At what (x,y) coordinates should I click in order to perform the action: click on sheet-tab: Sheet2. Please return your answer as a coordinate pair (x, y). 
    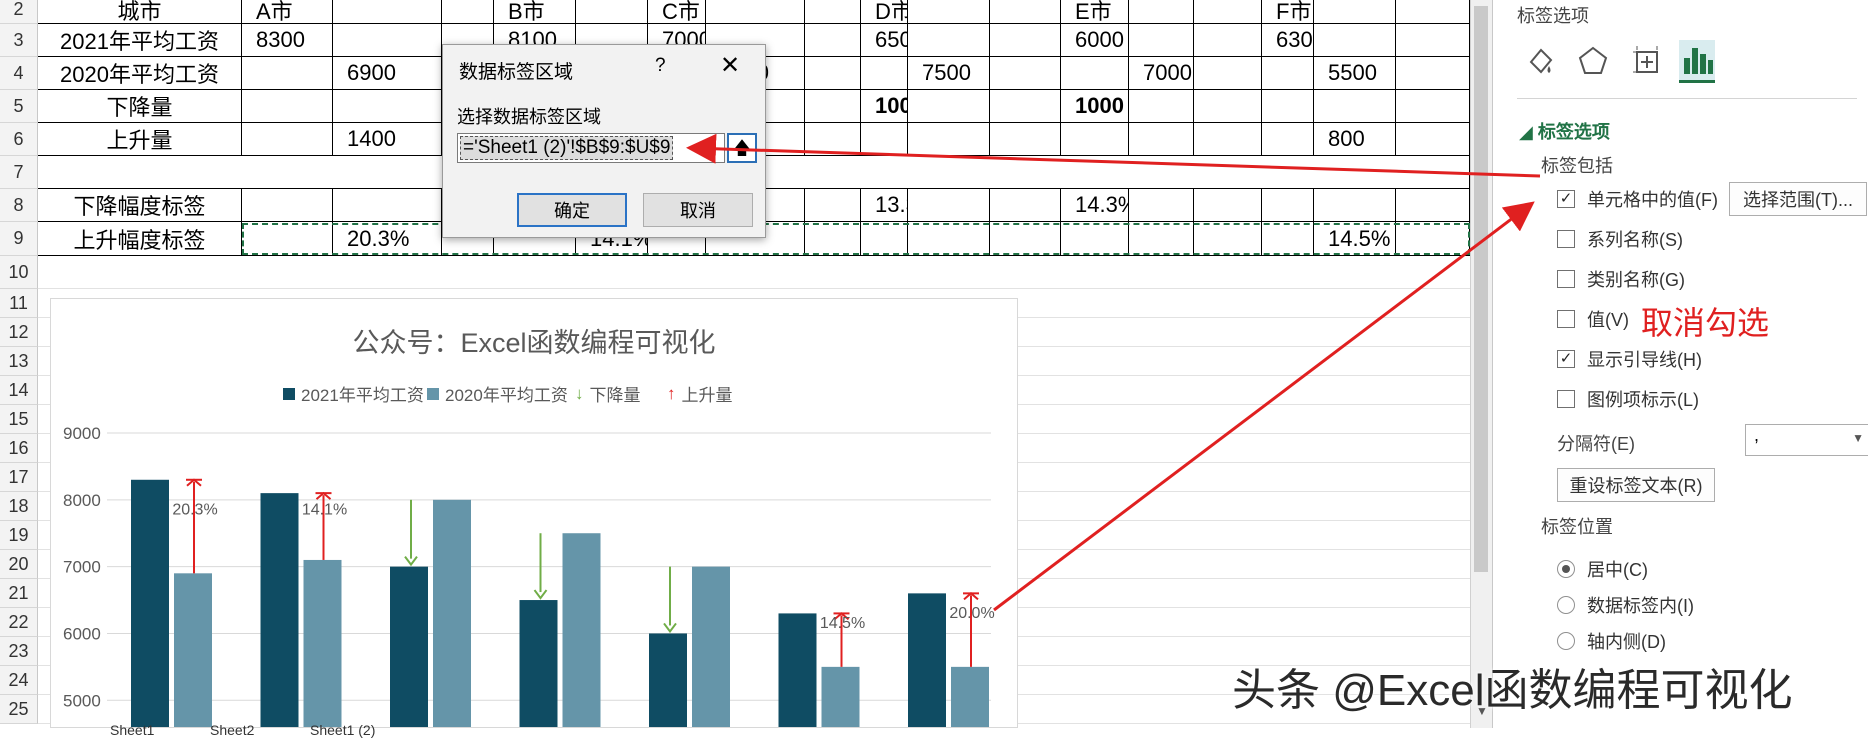
    Looking at the image, I should click on (232, 730).